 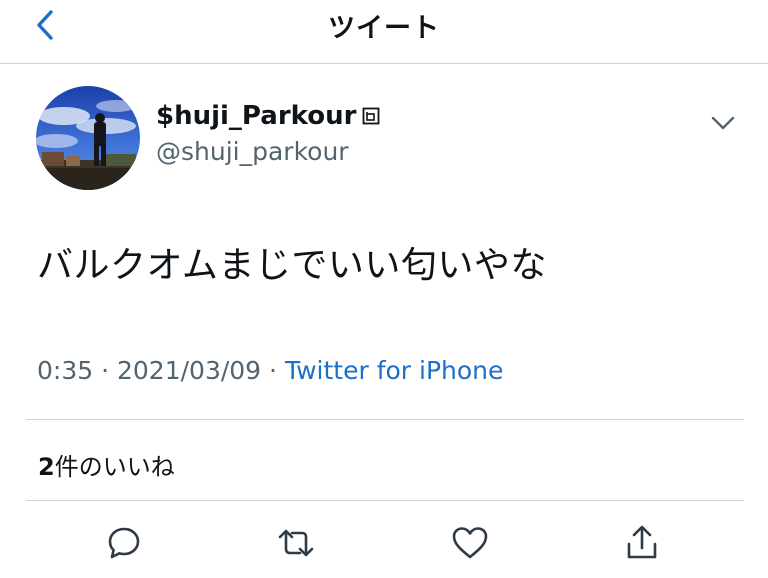 I want to click on display-name-row: $huji_Parkour, so click(x=268, y=116).